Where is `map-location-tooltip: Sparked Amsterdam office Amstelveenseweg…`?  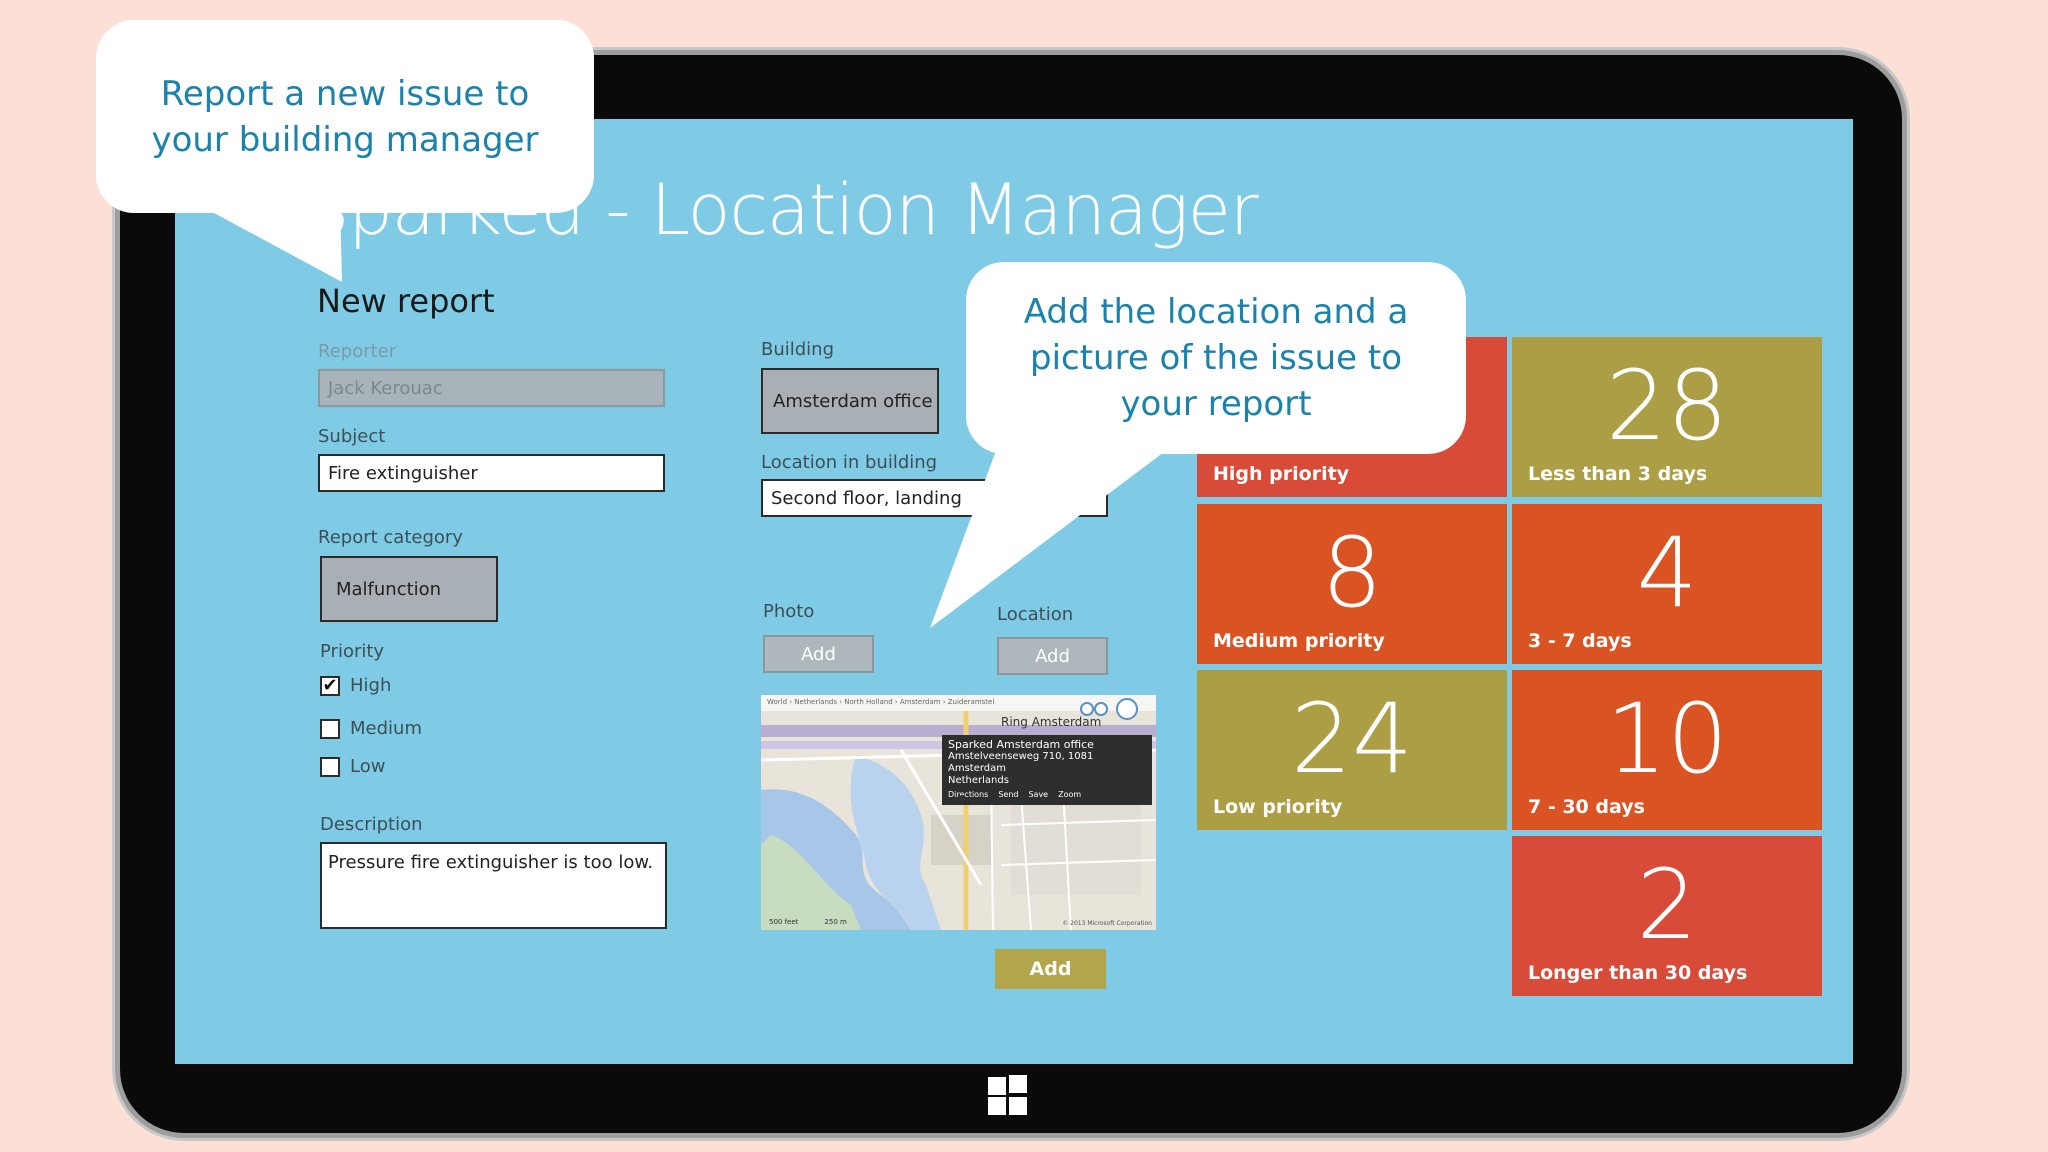 map-location-tooltip: Sparked Amsterdam office Amstelveenseweg… is located at coordinates (1047, 770).